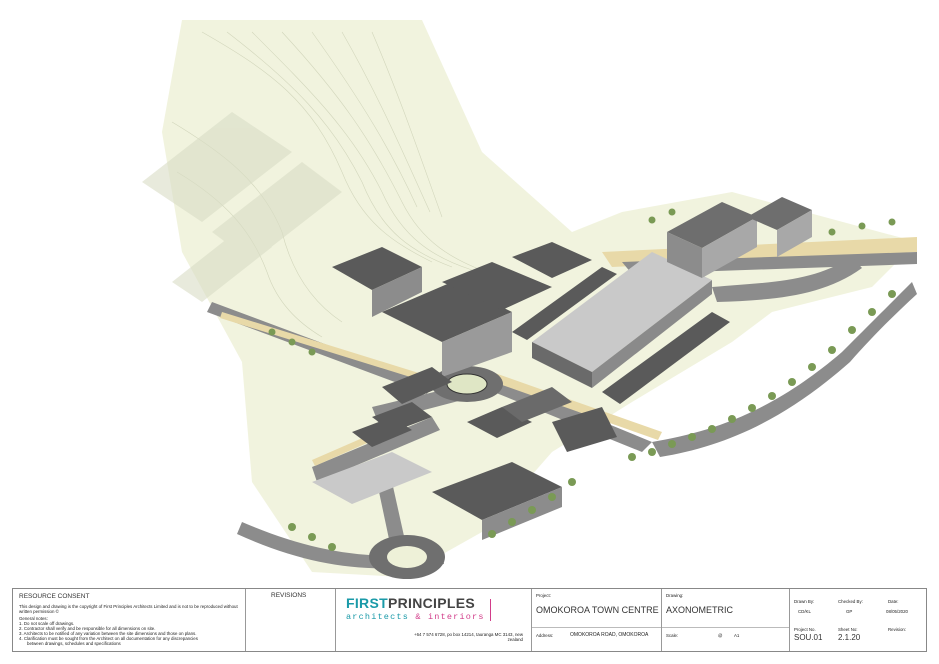  Describe the element at coordinates (289, 595) in the screenshot. I see `revisions-label: REVISIONS` at that location.